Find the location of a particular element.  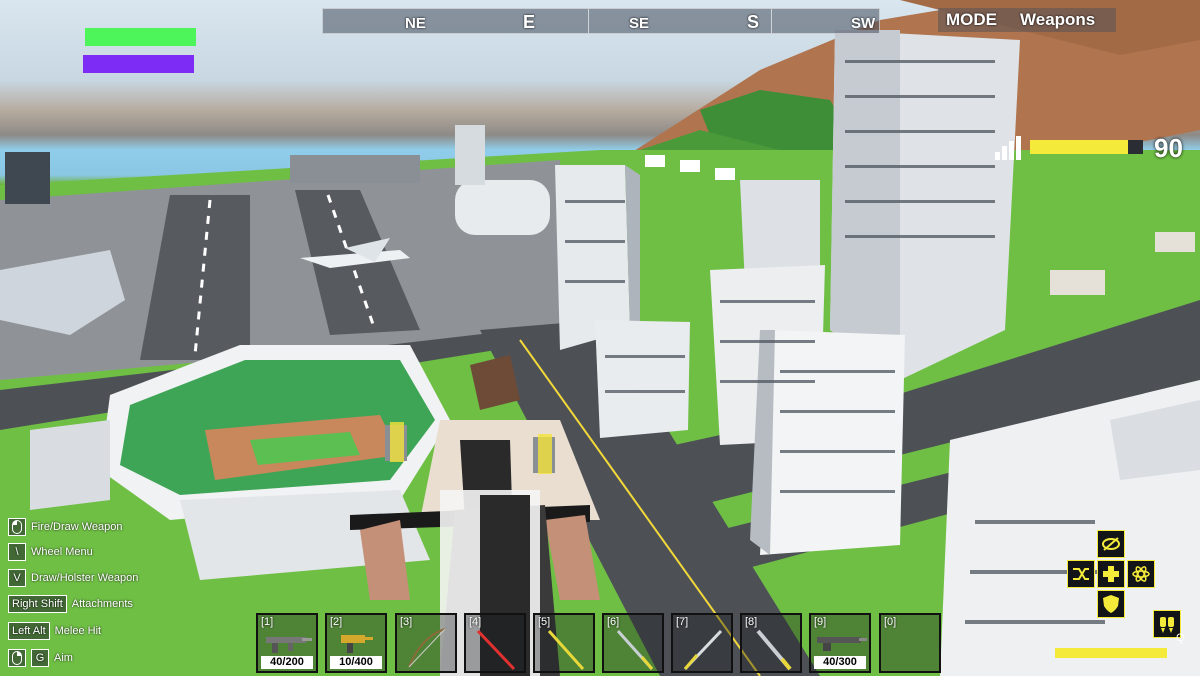

signal-icon is located at coordinates (1008, 148).